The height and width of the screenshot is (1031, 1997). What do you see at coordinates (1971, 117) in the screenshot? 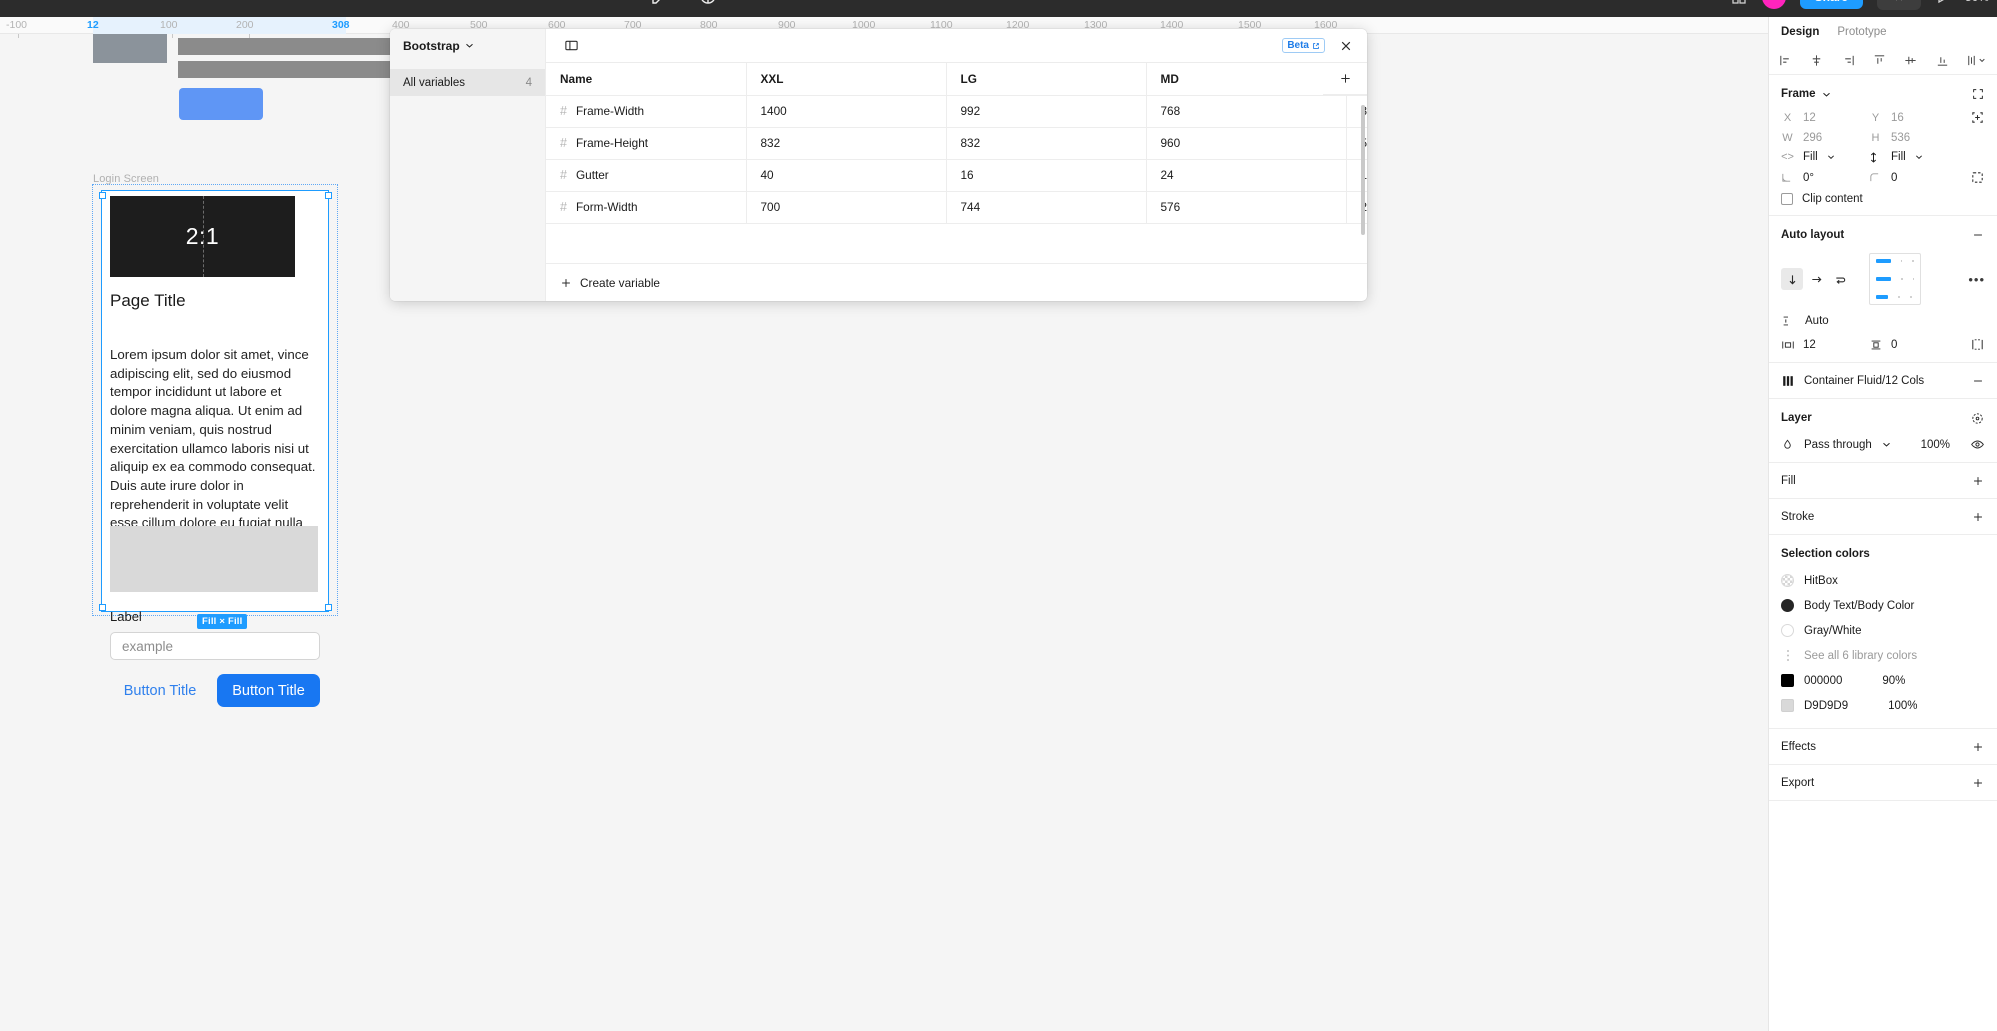
I see `absolute-position-icon` at bounding box center [1971, 117].